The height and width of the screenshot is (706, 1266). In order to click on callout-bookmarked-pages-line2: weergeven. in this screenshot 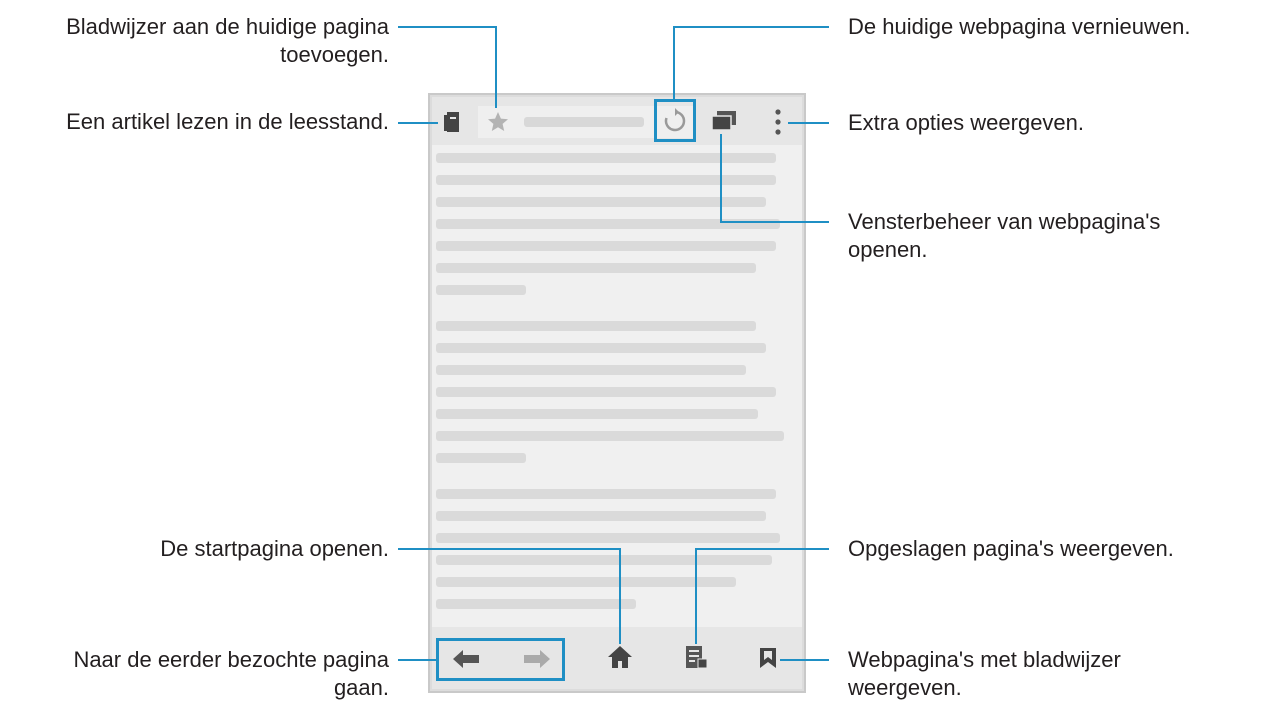, I will do `click(905, 687)`.